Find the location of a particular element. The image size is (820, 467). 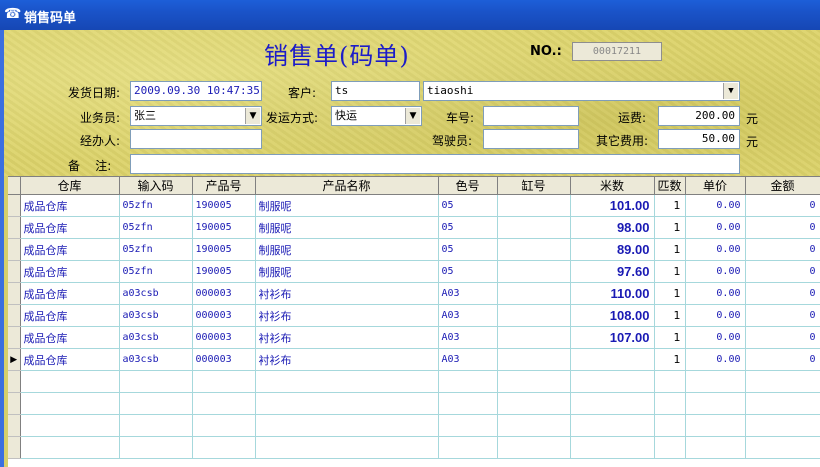

column-header-meters: 米数 is located at coordinates (612, 186).